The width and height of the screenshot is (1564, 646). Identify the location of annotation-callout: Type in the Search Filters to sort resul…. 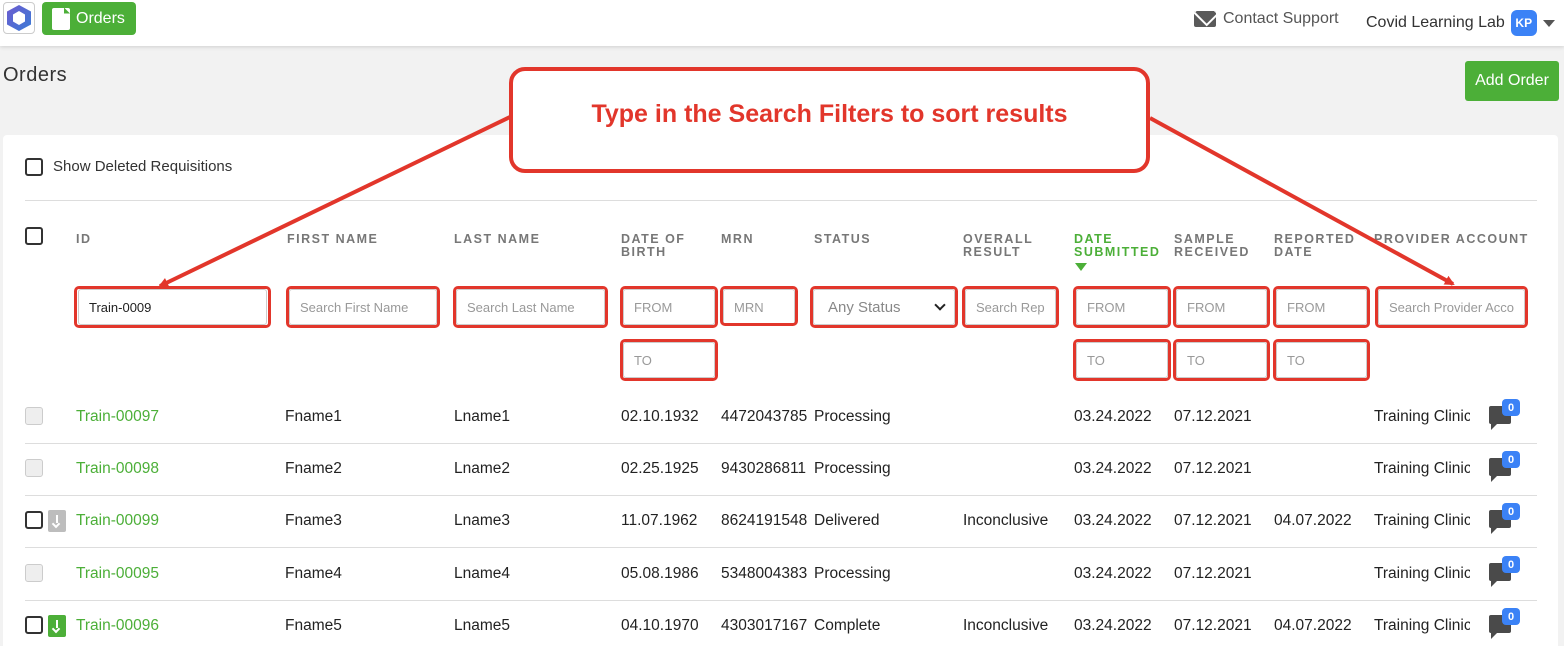
(829, 120).